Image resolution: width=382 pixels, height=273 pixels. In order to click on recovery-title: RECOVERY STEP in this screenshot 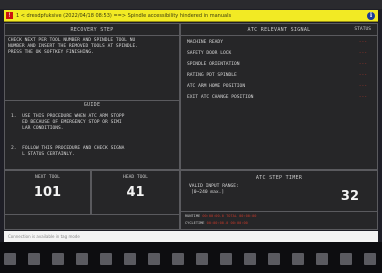, I will do `click(92, 30)`.